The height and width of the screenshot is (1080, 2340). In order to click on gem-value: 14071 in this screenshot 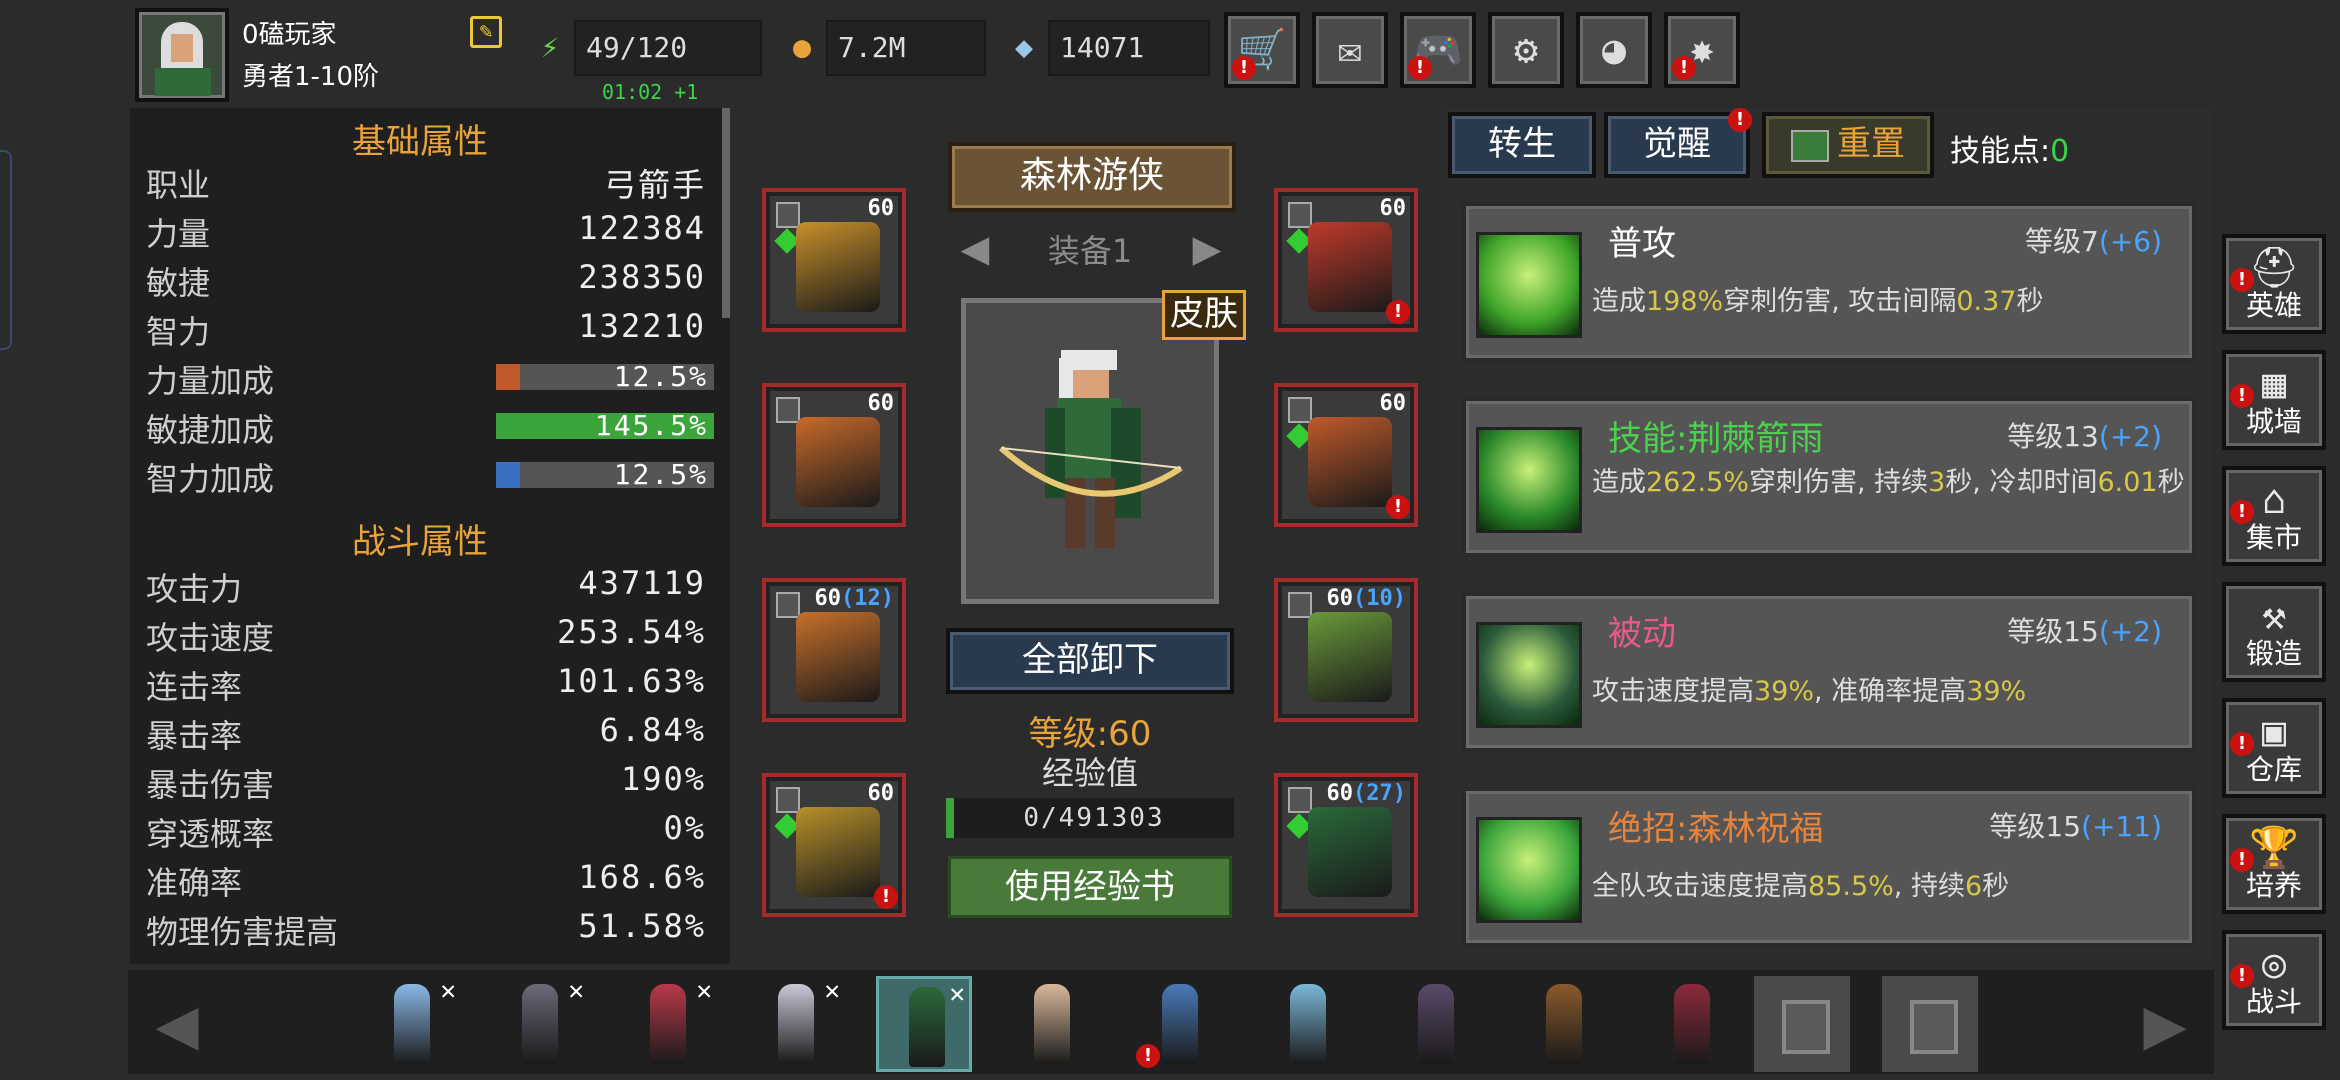, I will do `click(1129, 48)`.